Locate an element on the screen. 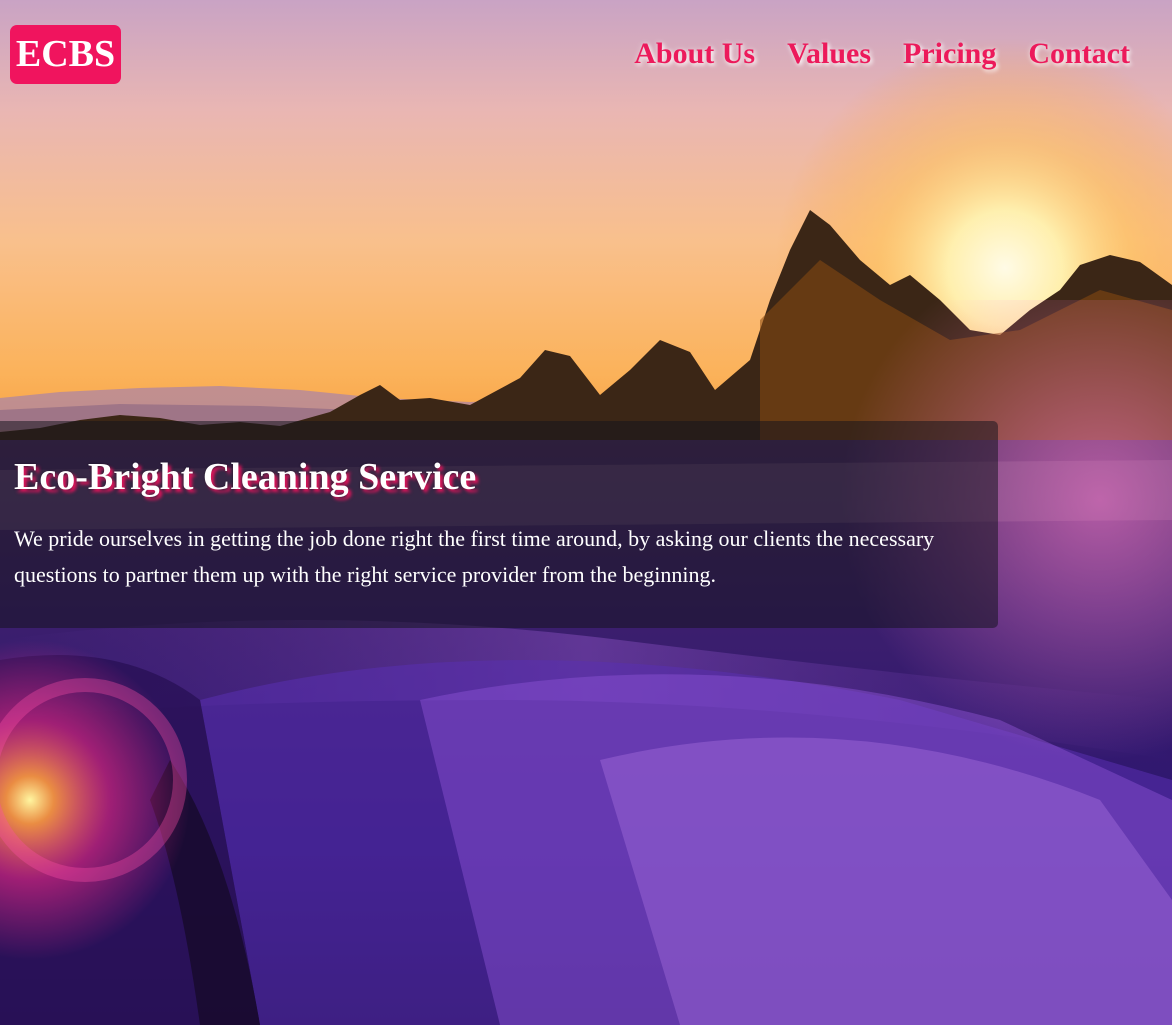  main-navigation: About Us Values Pricing Contact is located at coordinates (882, 54).